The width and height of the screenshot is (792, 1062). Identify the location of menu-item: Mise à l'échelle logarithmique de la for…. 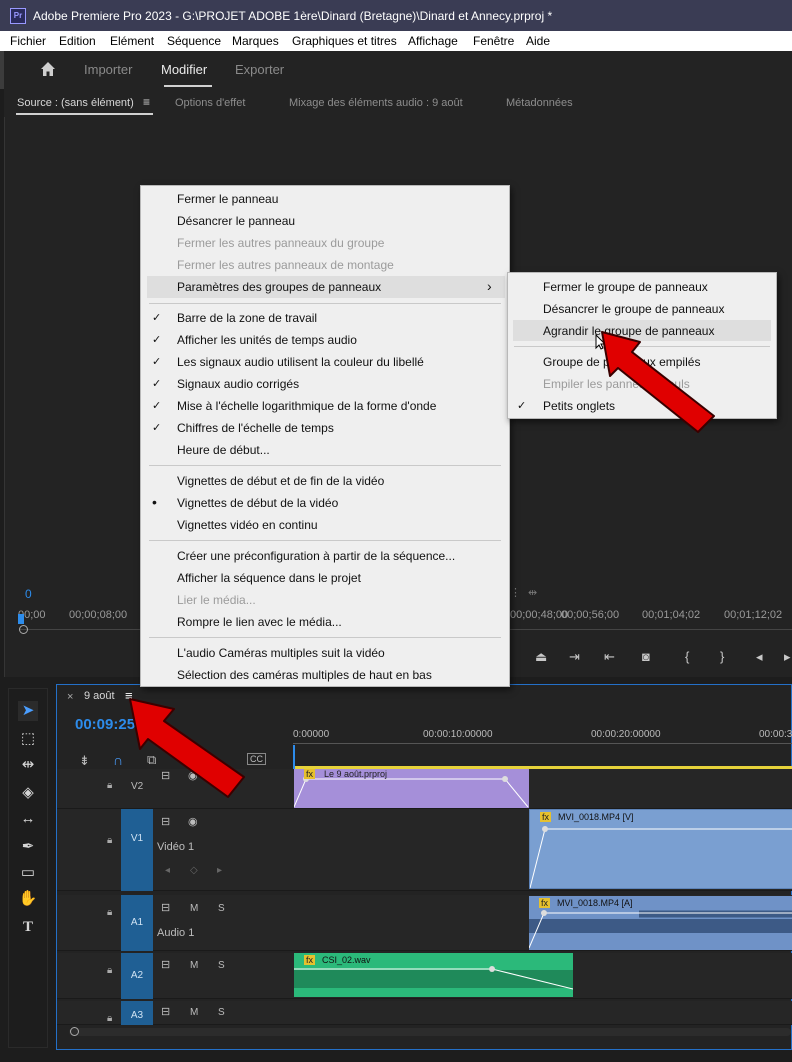
(306, 406).